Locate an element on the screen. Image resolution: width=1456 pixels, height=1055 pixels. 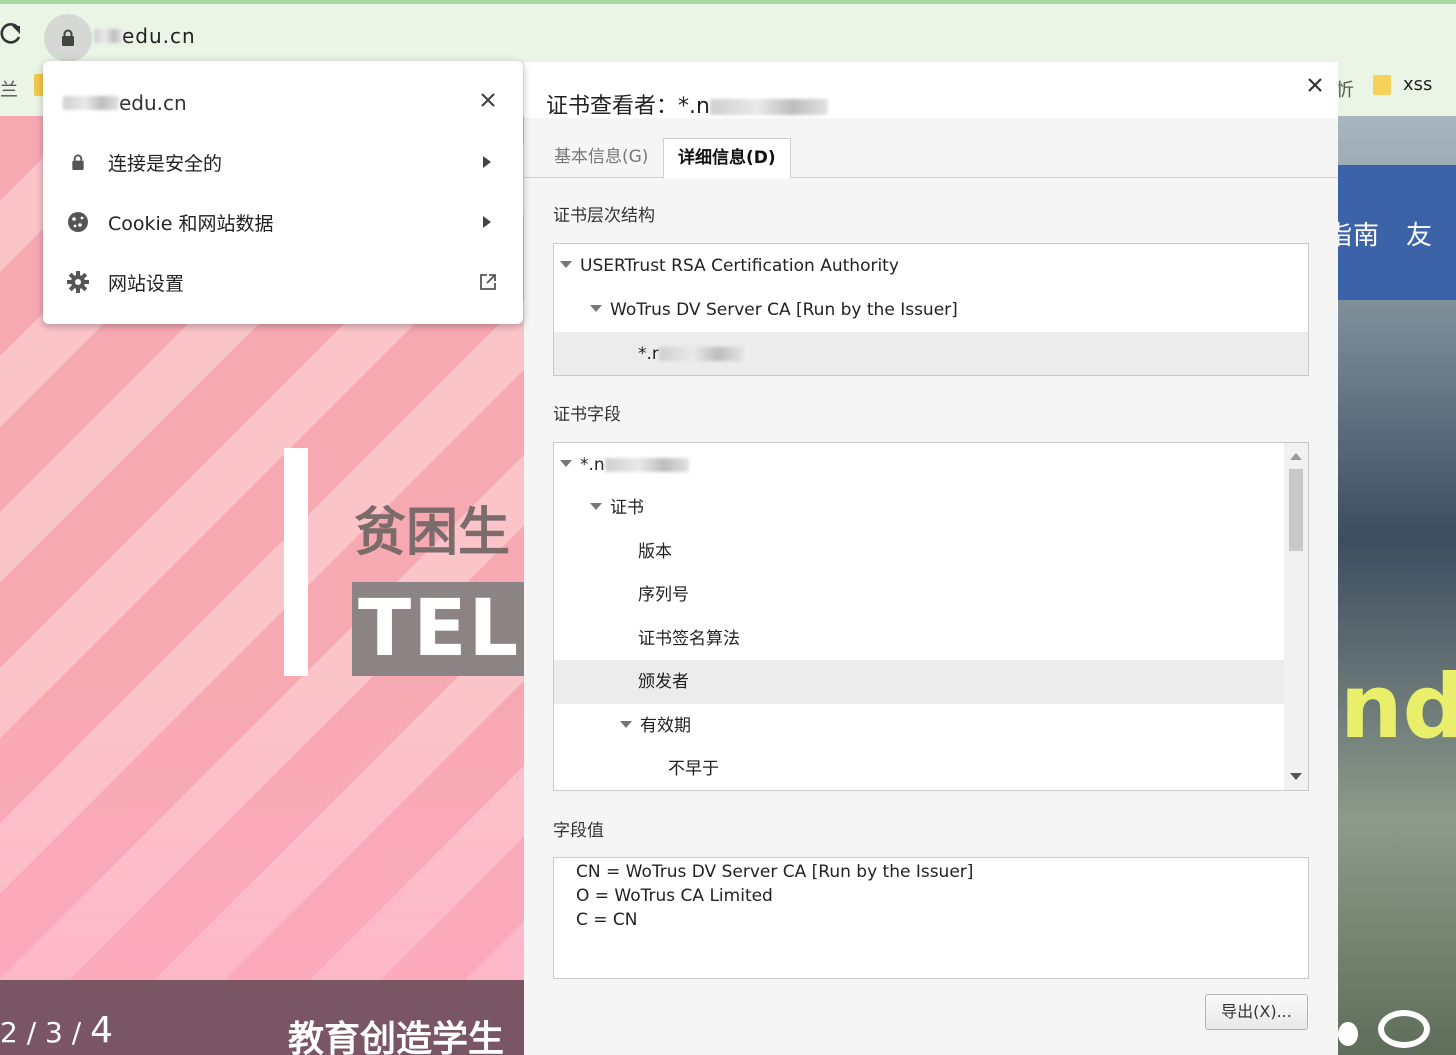
hero-phone-box: TEL is located at coordinates (438, 629).